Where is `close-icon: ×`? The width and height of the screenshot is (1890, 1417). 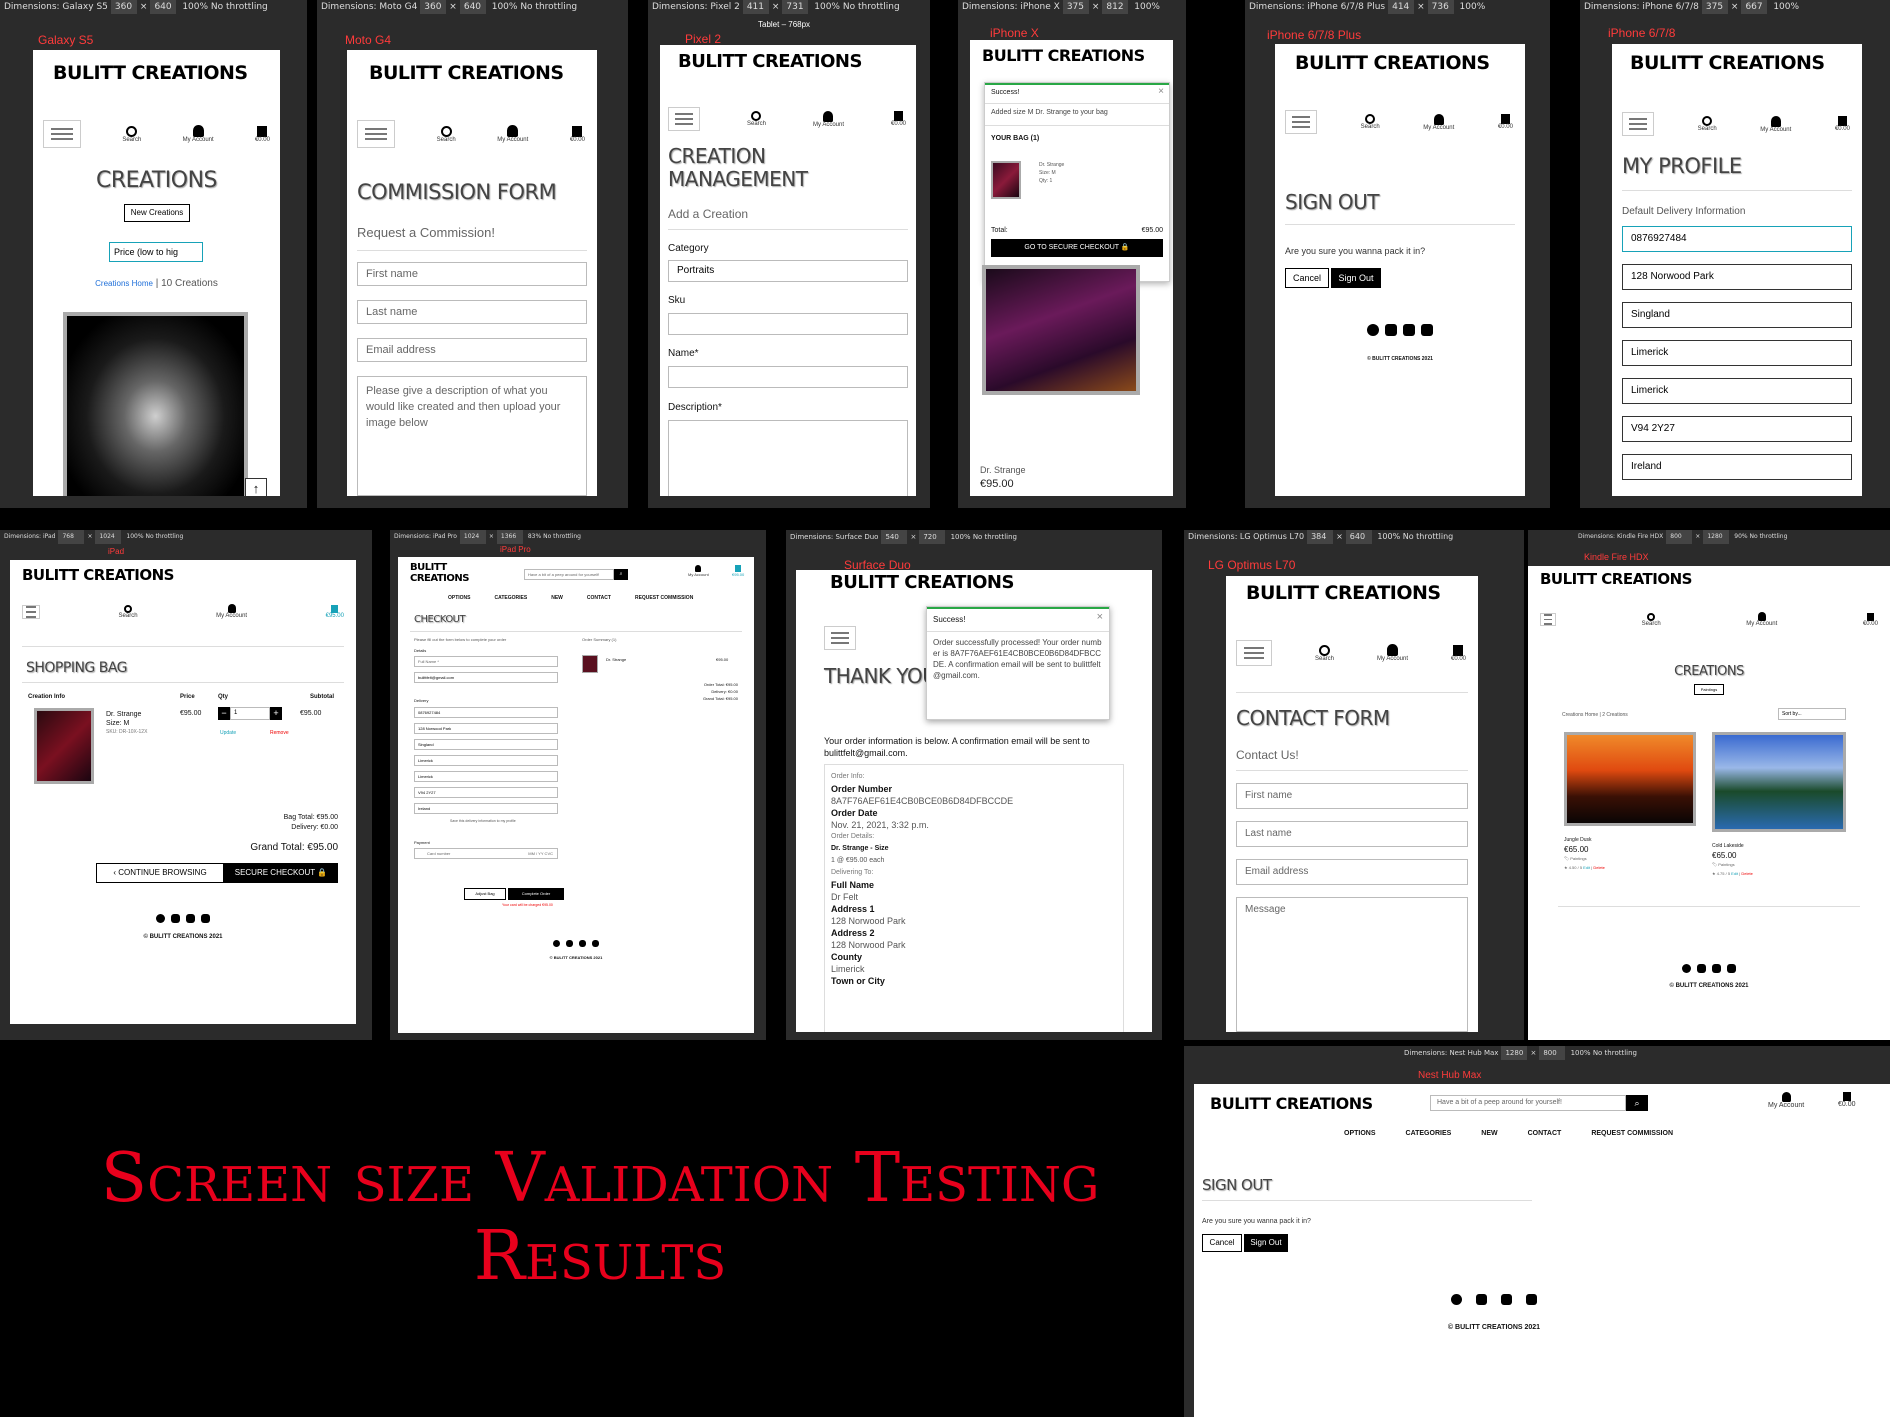
close-icon: × is located at coordinates (1100, 617).